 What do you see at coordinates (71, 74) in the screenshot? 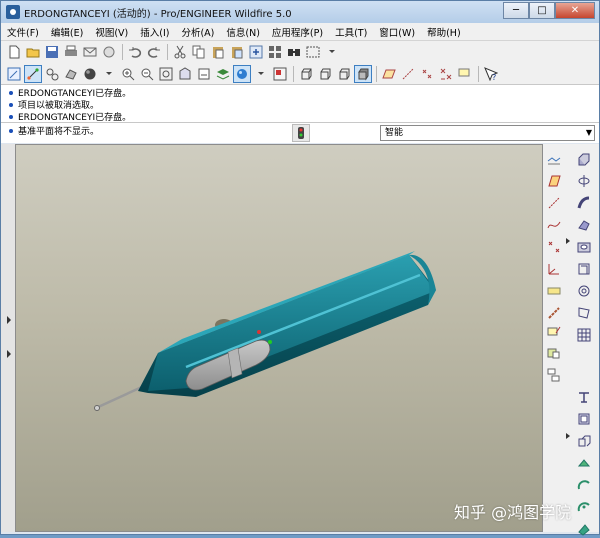
I see `hidden-line-icon` at bounding box center [71, 74].